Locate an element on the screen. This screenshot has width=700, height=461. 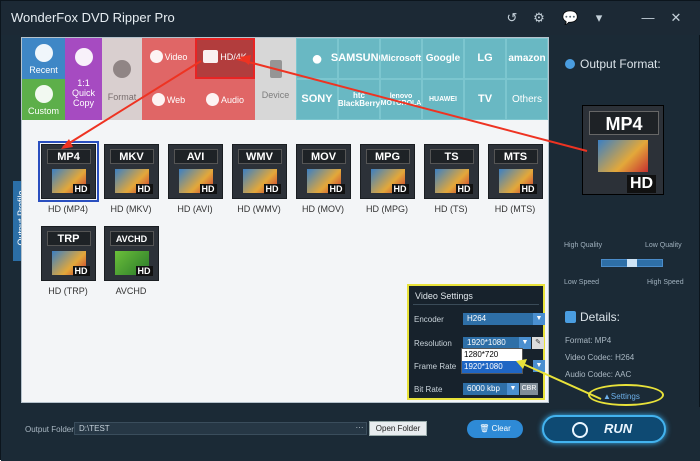
title-bar: WonderFox DVD Ripper Pro ↺ ⚙ 💬 ▾ — ✕ is located at coordinates (350, 18).